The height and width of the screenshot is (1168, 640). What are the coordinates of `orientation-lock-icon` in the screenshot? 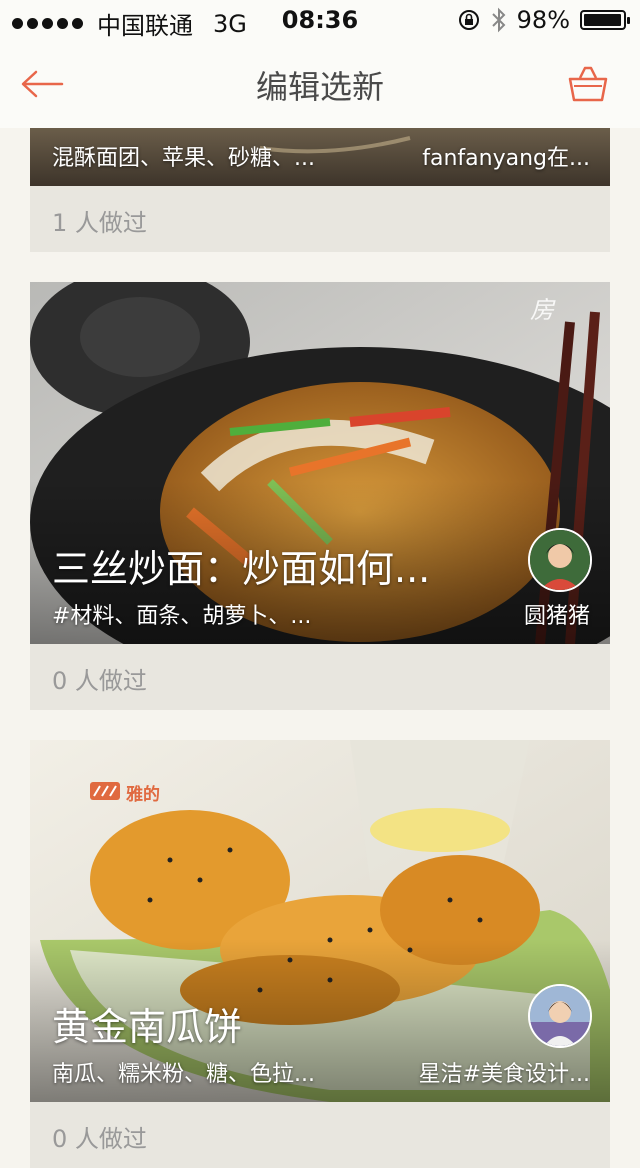 It's located at (468, 20).